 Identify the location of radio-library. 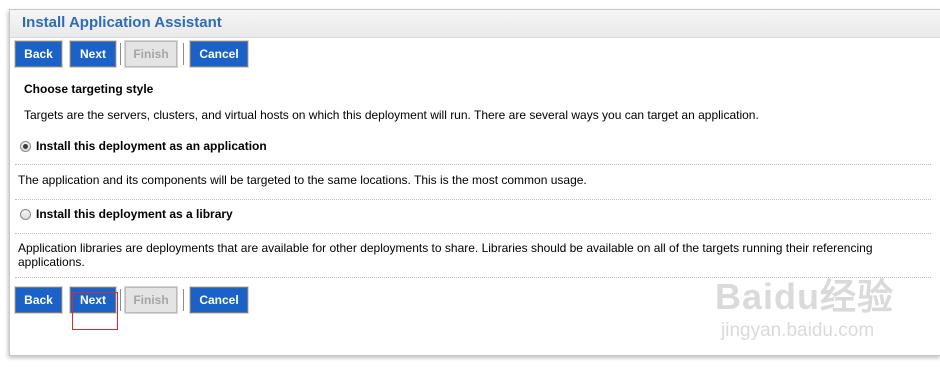
(25, 214).